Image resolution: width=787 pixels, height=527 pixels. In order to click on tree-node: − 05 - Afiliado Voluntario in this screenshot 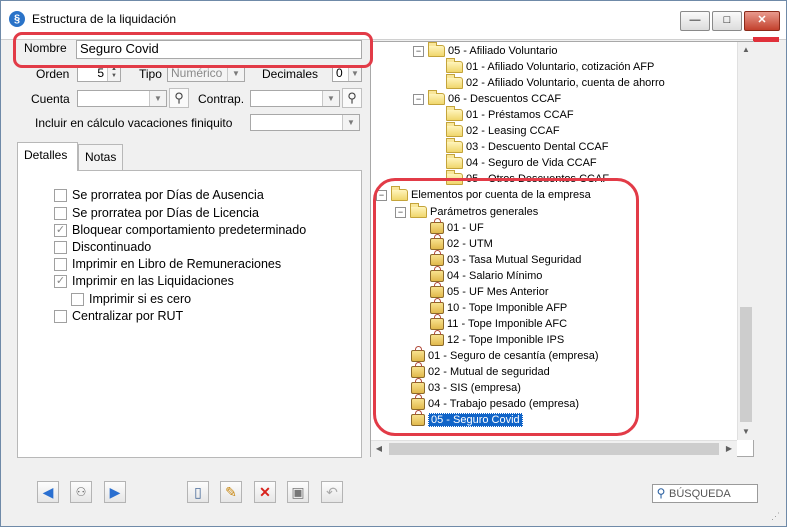, I will do `click(485, 50)`.